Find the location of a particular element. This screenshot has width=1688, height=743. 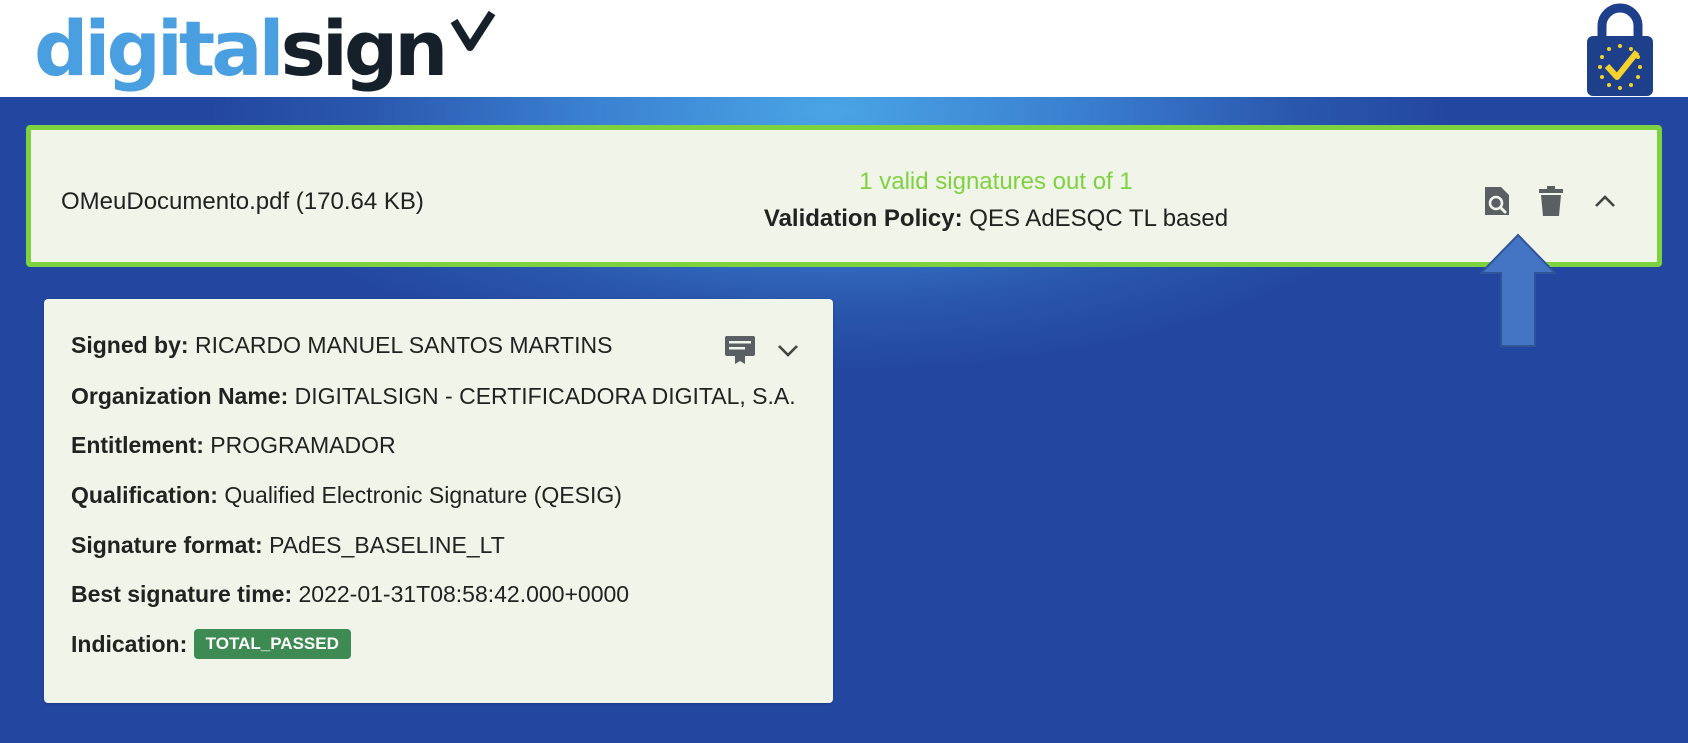

logo-check-icon is located at coordinates (473, 30).